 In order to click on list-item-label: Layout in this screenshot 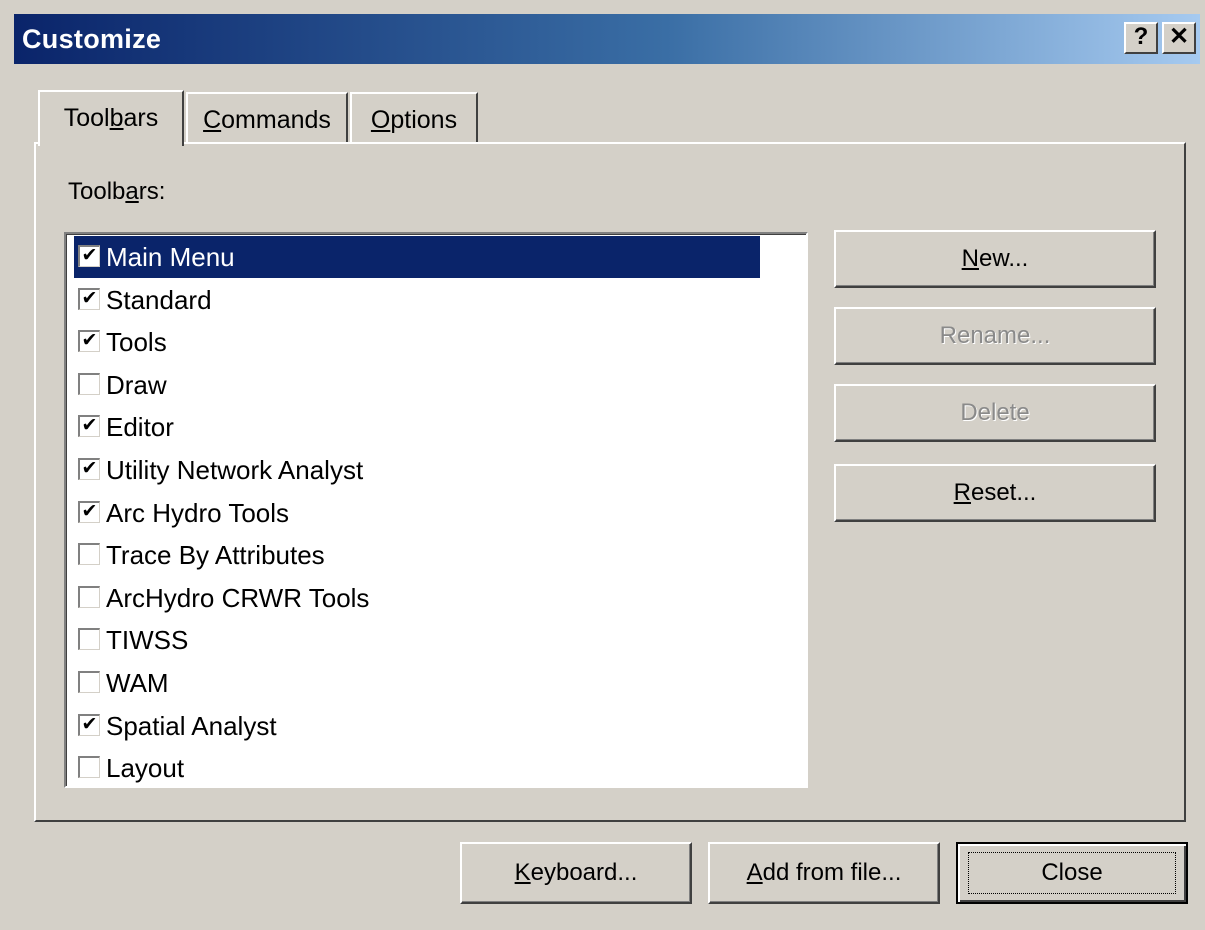, I will do `click(145, 768)`.